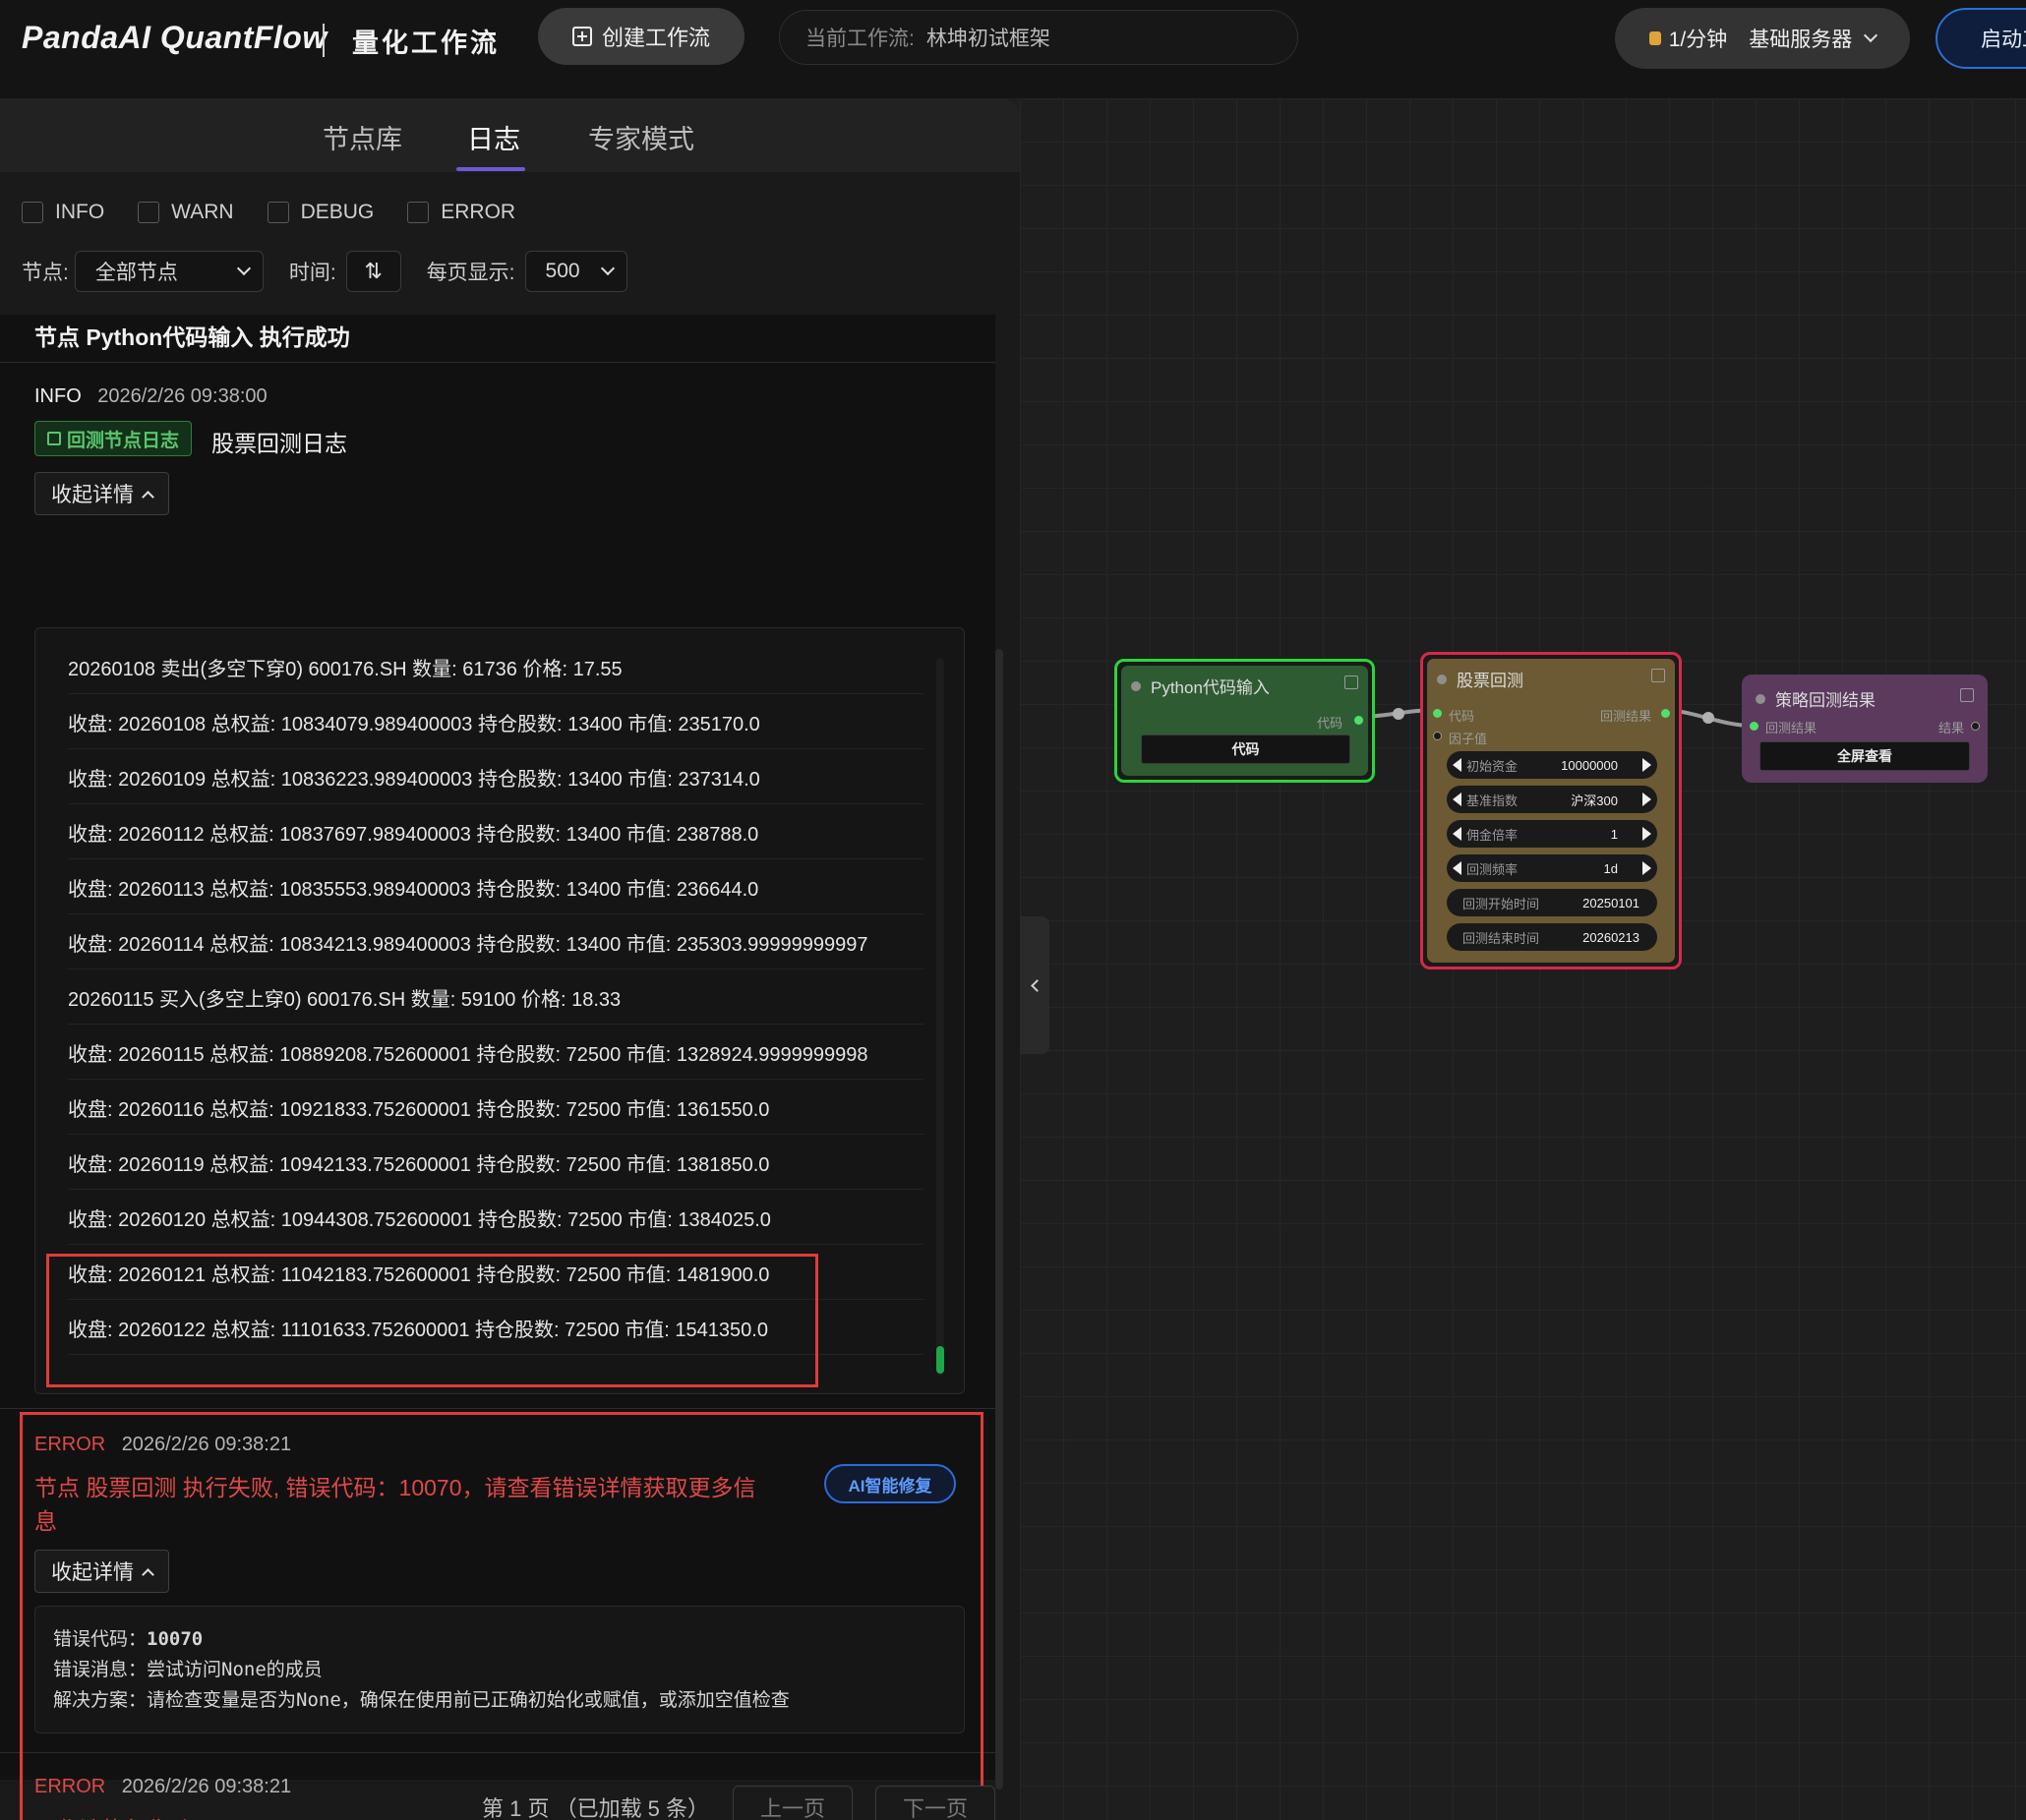 The height and width of the screenshot is (1820, 2026). I want to click on param-initial-capital: 初始资金 10000000, so click(1552, 765).